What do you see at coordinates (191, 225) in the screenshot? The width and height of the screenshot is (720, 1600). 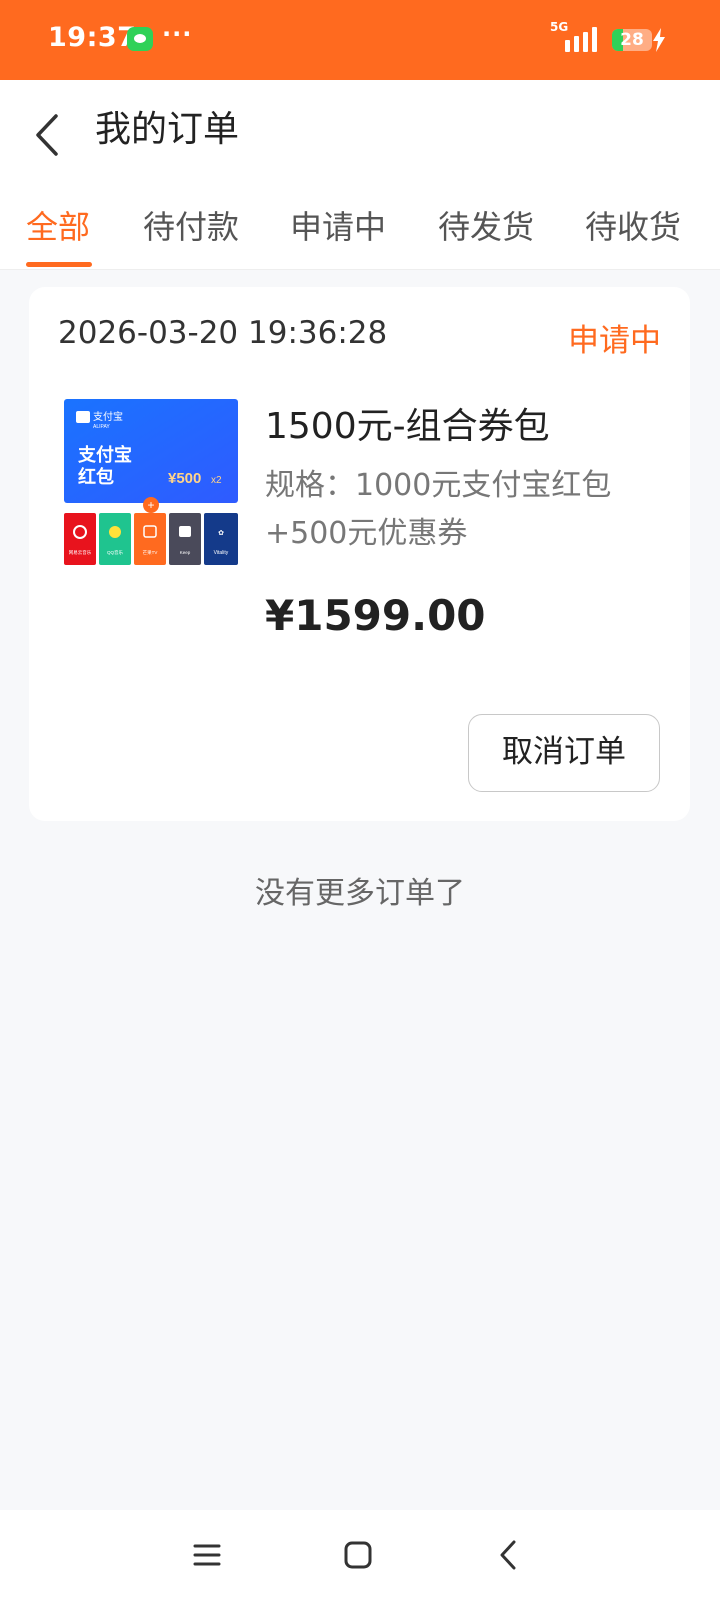 I see `tab-pending-payment: 待付款` at bounding box center [191, 225].